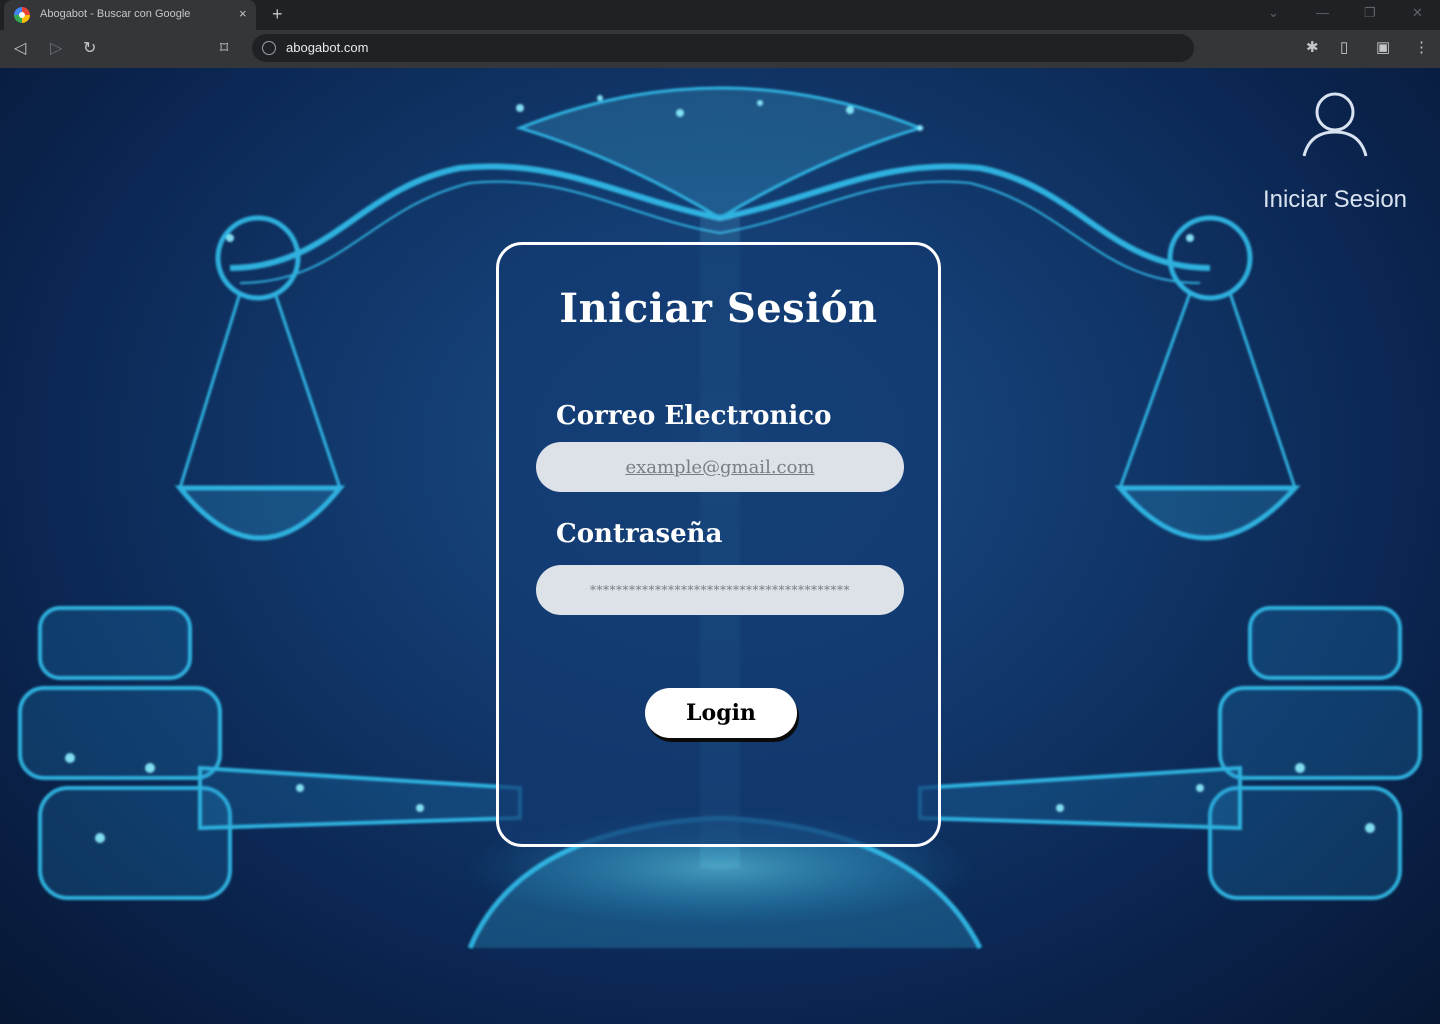  What do you see at coordinates (723, 48) in the screenshot?
I see `address-bar: abogabot.com` at bounding box center [723, 48].